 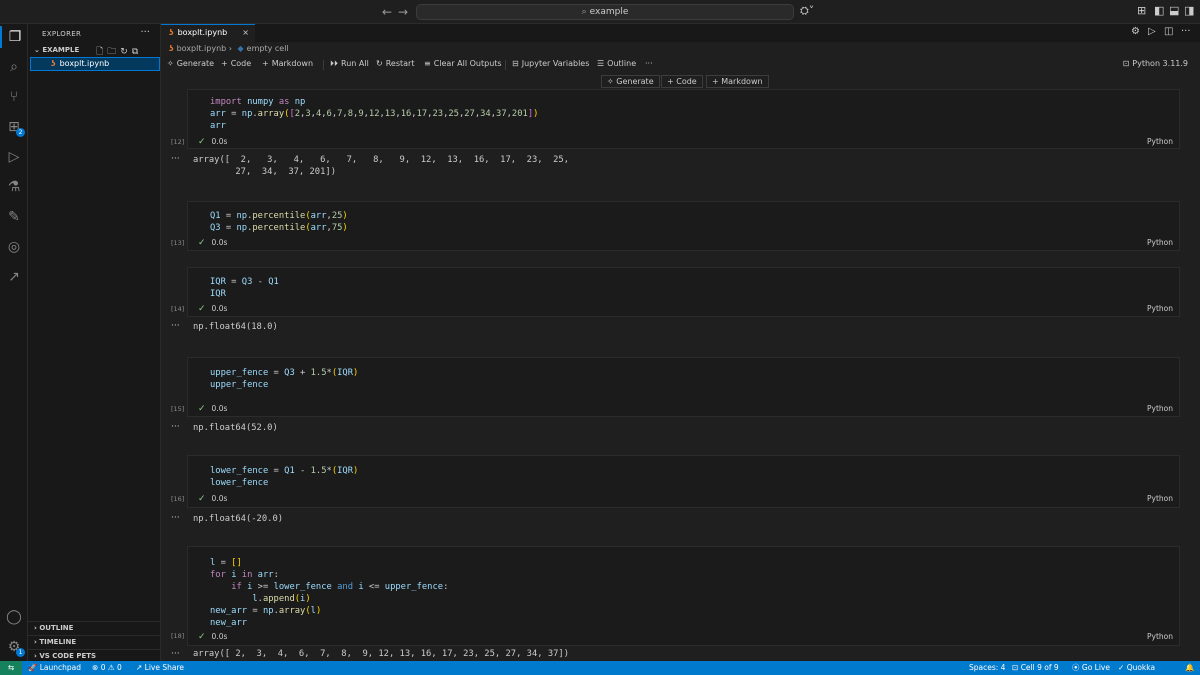 I want to click on toggle-secondary-sidebar-icon: ◨, so click(x=1189, y=10).